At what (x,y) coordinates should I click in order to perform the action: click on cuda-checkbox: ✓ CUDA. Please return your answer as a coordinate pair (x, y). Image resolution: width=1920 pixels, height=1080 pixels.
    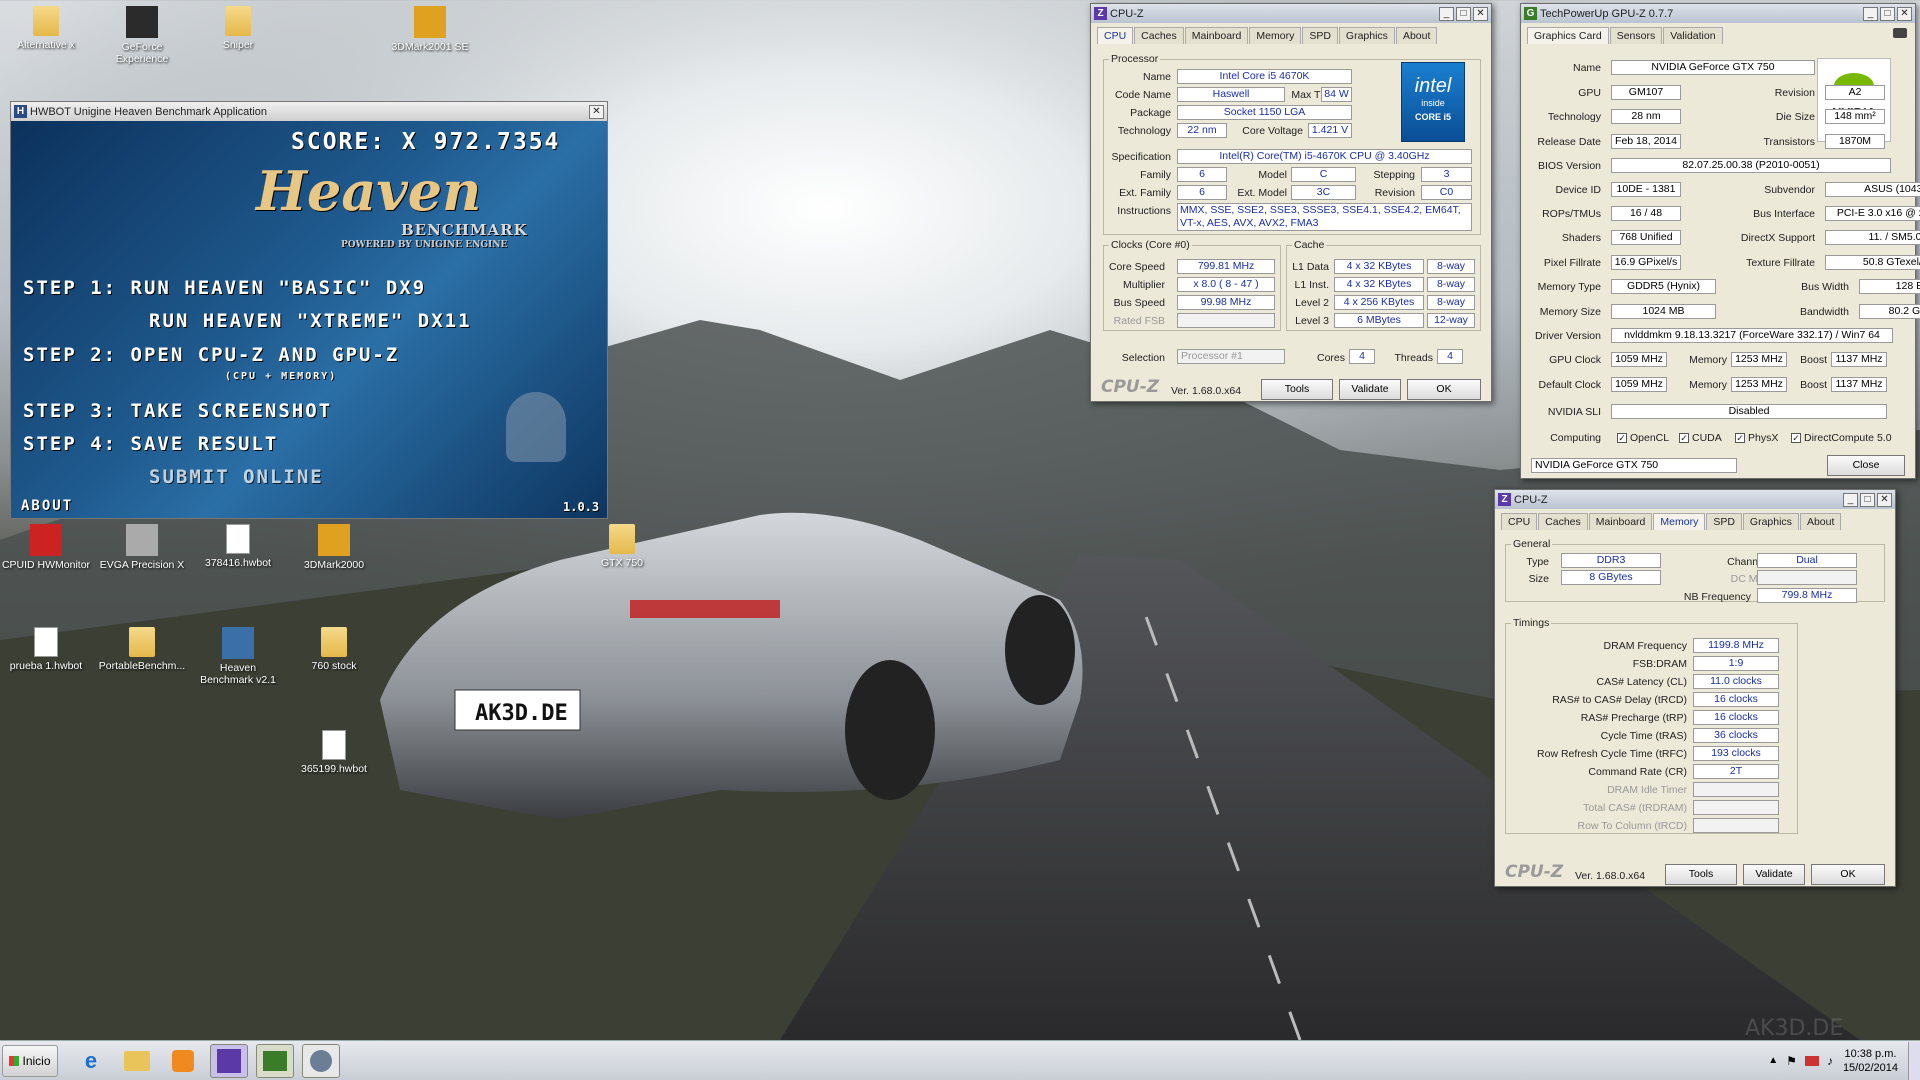
    Looking at the image, I should click on (1700, 438).